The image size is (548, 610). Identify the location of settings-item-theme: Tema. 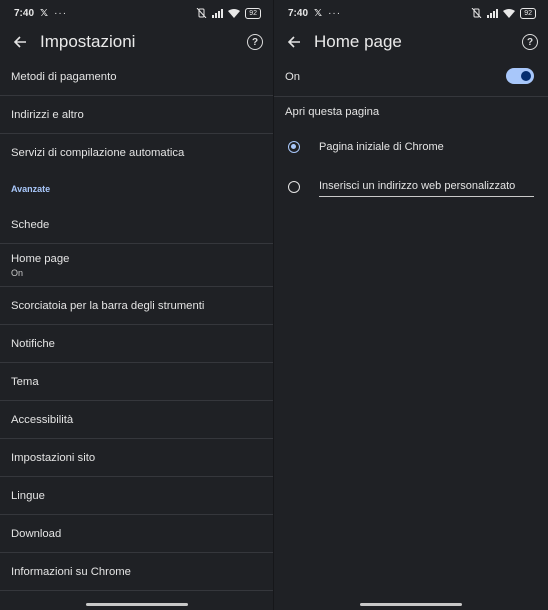
(136, 382).